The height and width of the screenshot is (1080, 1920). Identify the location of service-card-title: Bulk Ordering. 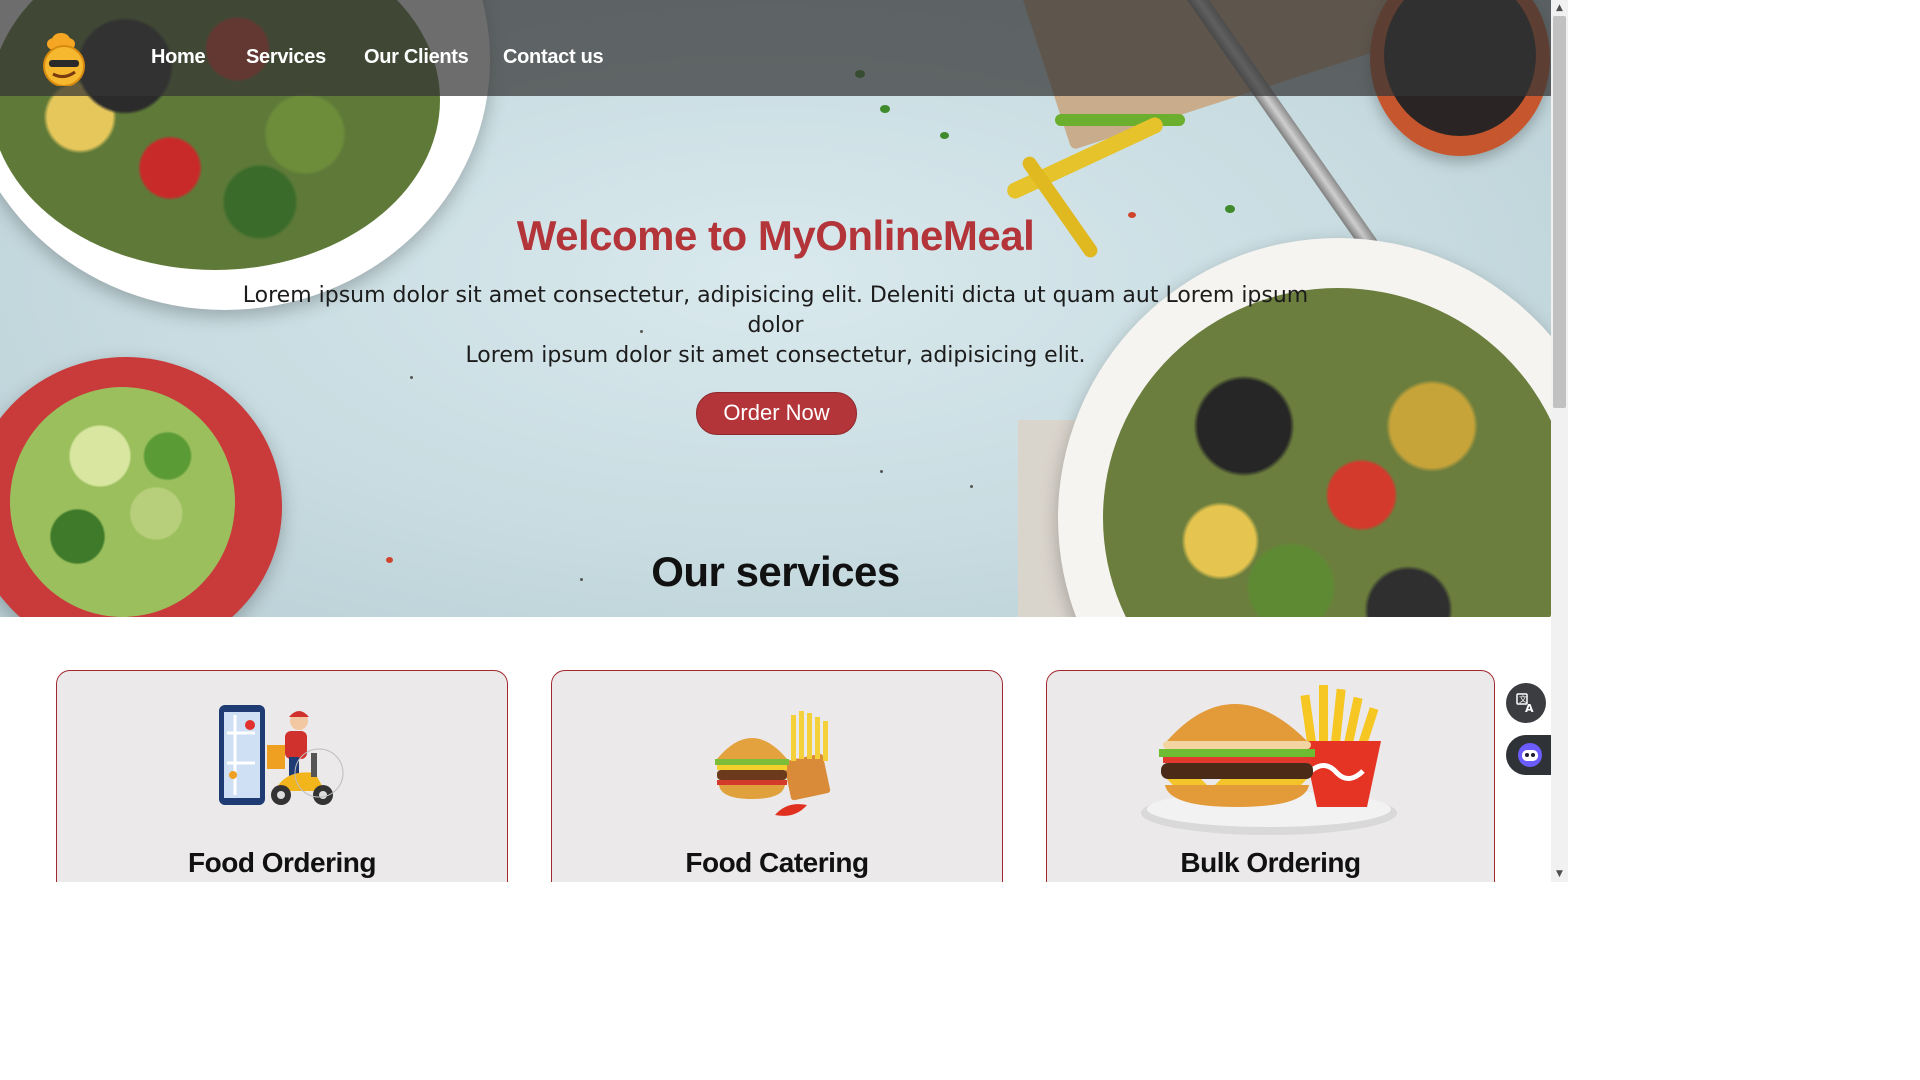
(1270, 862).